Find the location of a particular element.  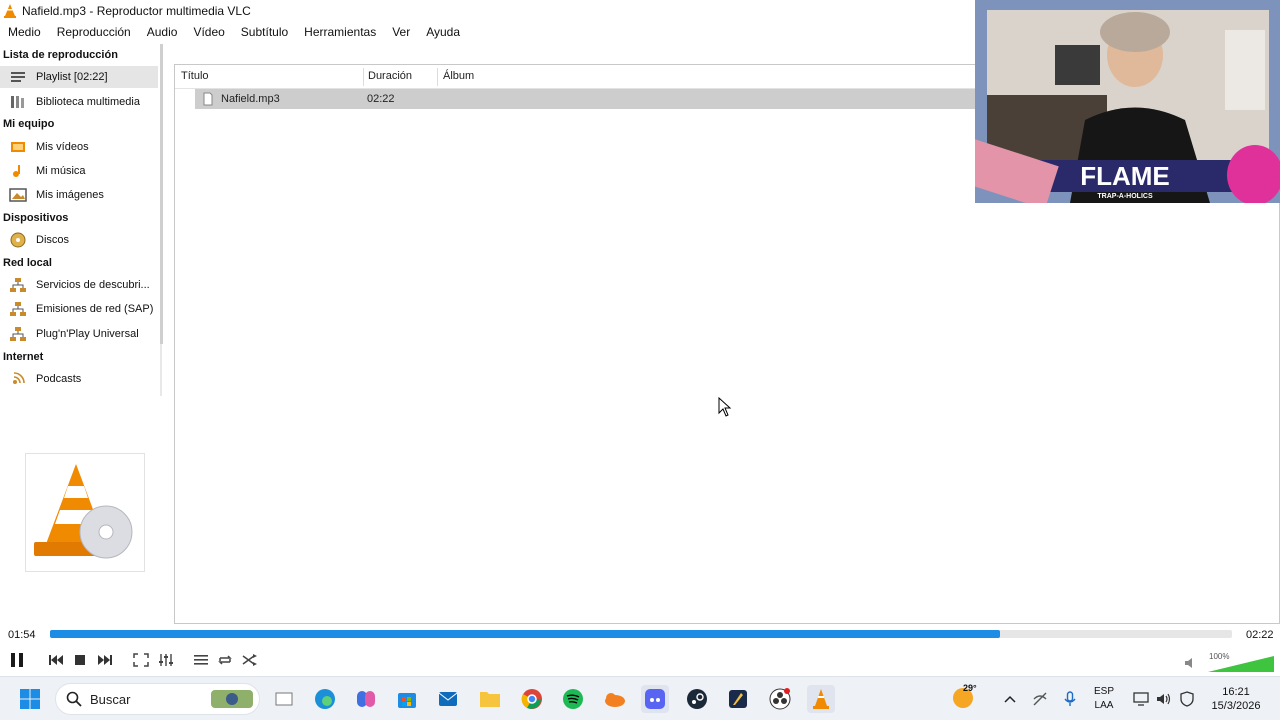

disc-icon is located at coordinates (18, 240).